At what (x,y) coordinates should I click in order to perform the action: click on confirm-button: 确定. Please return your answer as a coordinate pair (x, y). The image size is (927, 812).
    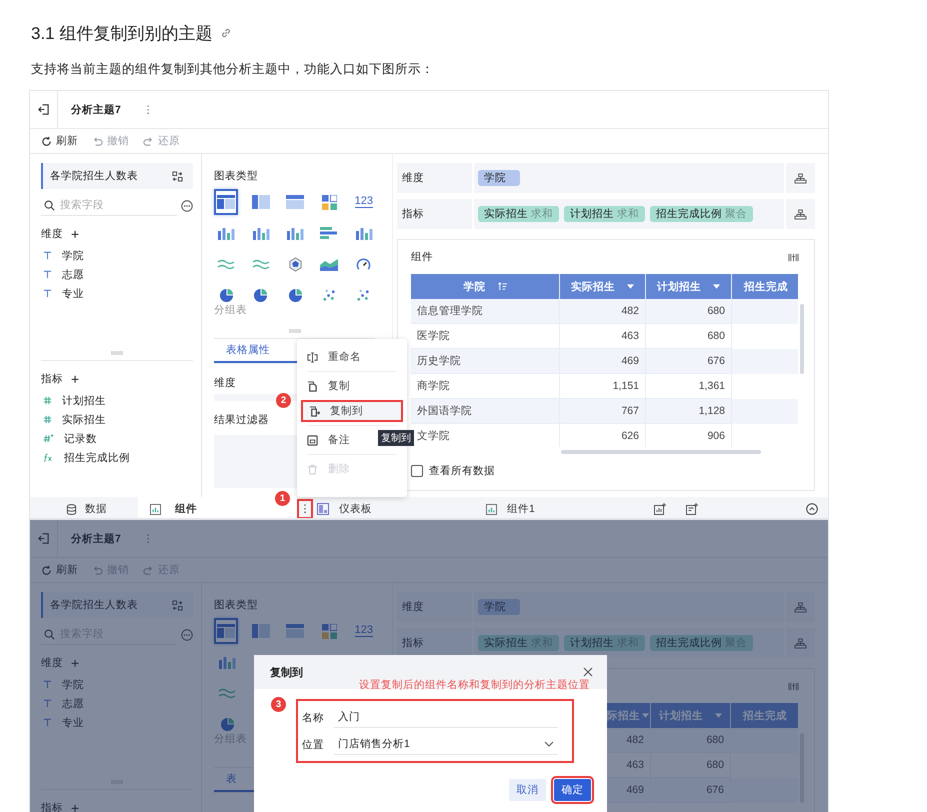
    Looking at the image, I should click on (572, 790).